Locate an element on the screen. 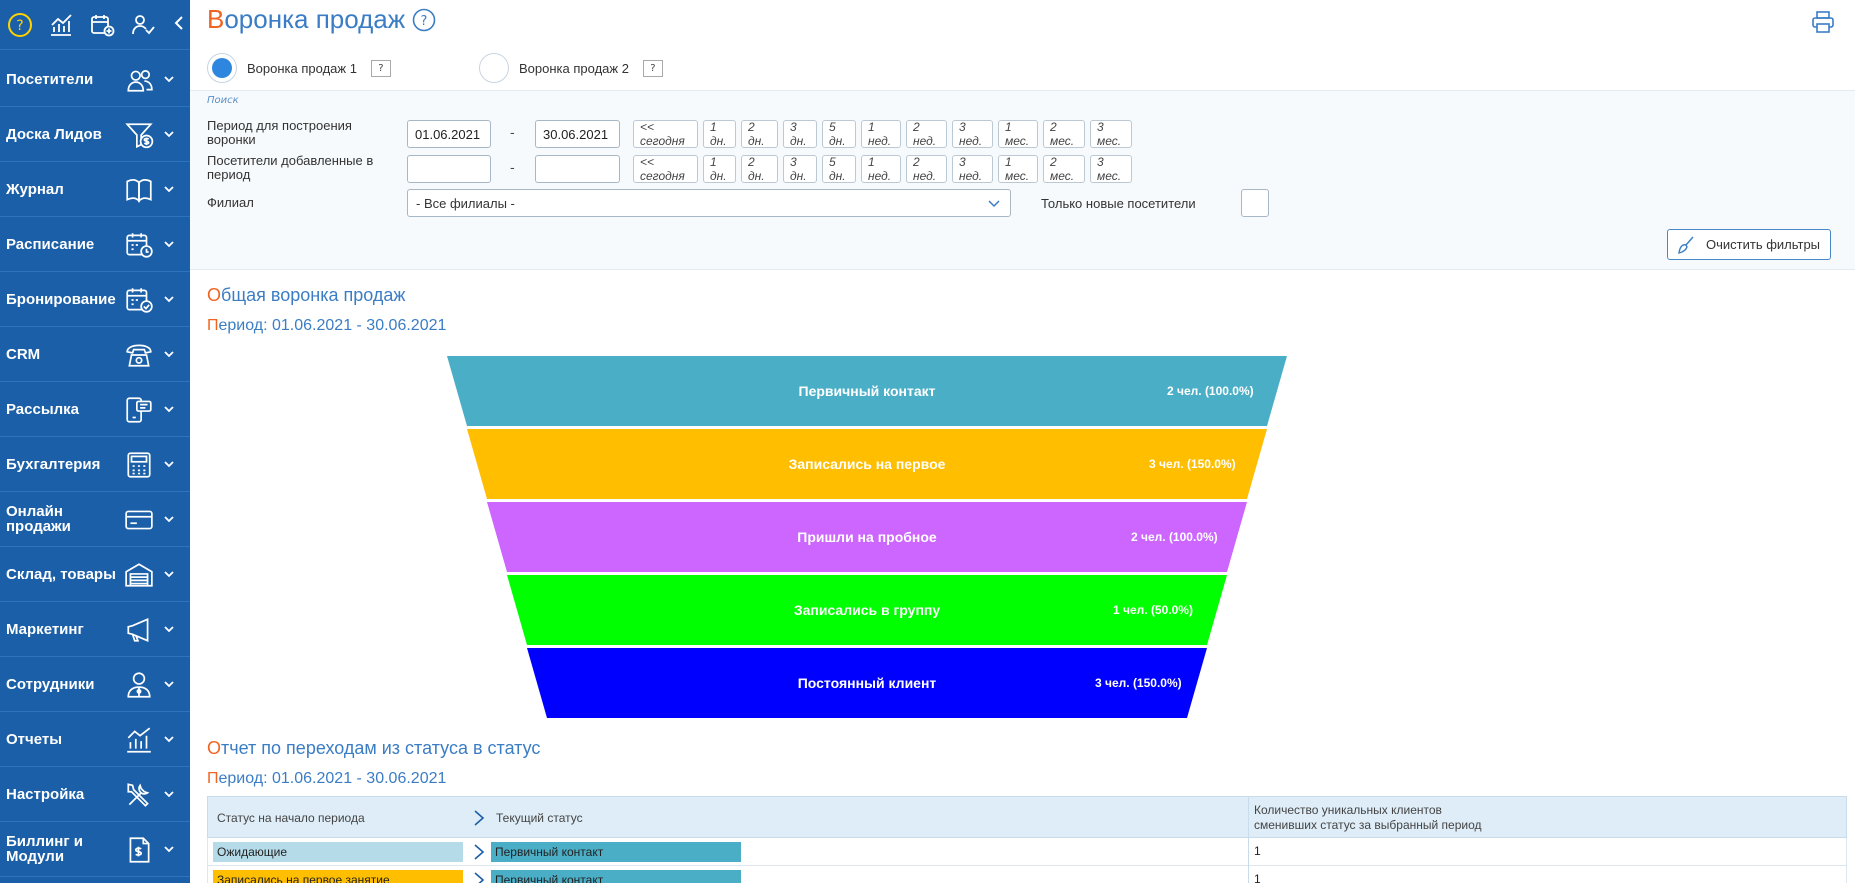  sidebar-item-label: Бухгалтерия is located at coordinates (53, 464).